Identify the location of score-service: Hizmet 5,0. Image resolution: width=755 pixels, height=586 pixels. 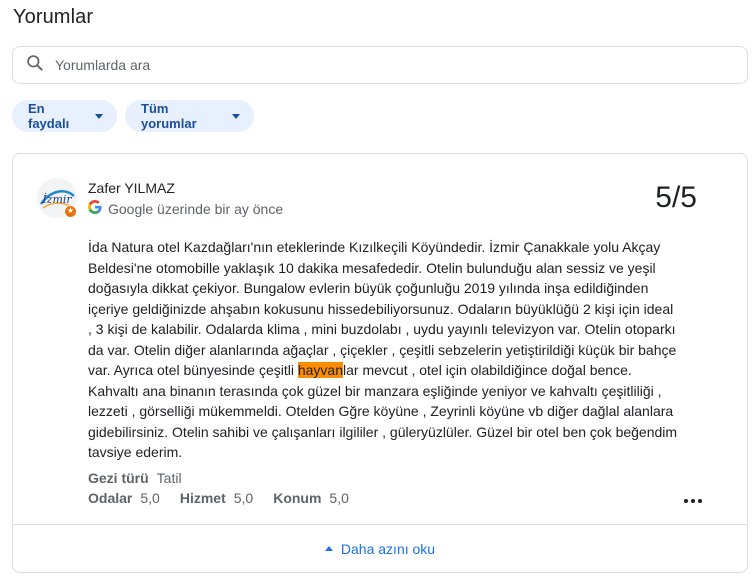
(216, 498).